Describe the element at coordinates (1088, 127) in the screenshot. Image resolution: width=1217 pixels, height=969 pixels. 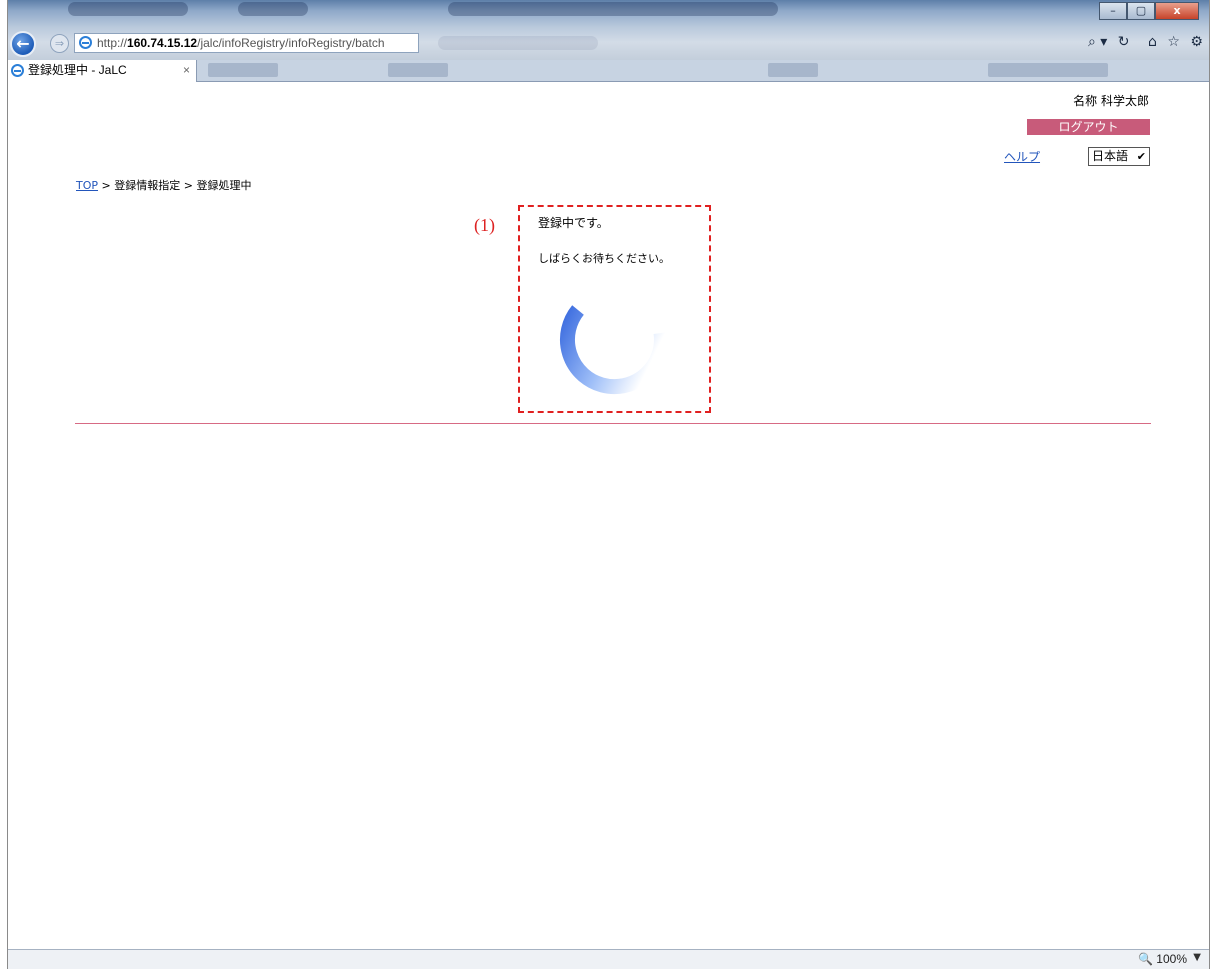
I see `logout-button: ログアウト` at that location.